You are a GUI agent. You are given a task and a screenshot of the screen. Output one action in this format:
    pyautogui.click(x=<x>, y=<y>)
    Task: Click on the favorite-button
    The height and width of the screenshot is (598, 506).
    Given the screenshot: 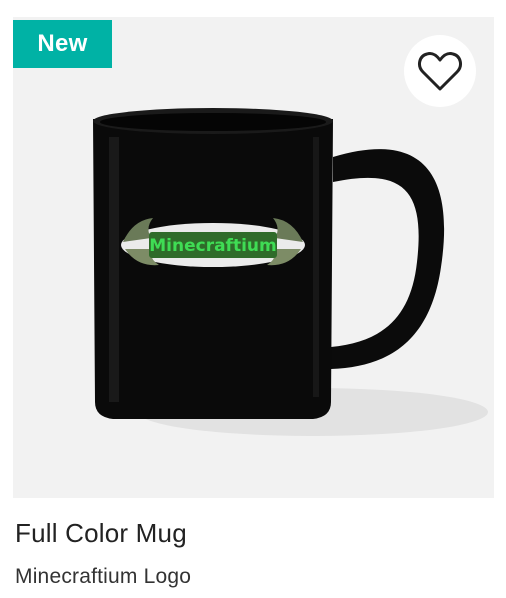 What is the action you would take?
    pyautogui.click(x=440, y=71)
    